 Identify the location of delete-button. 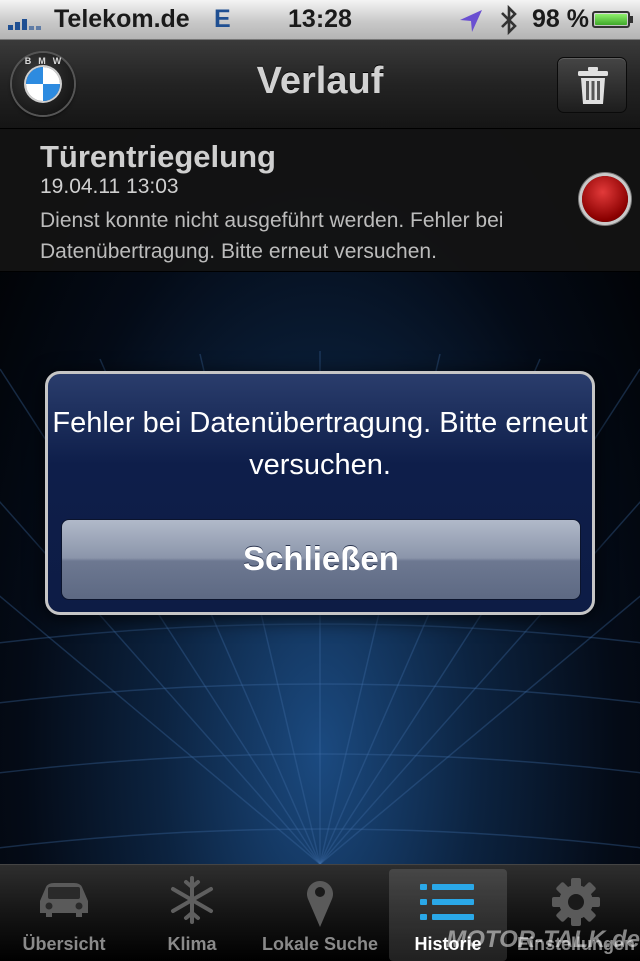
(592, 85).